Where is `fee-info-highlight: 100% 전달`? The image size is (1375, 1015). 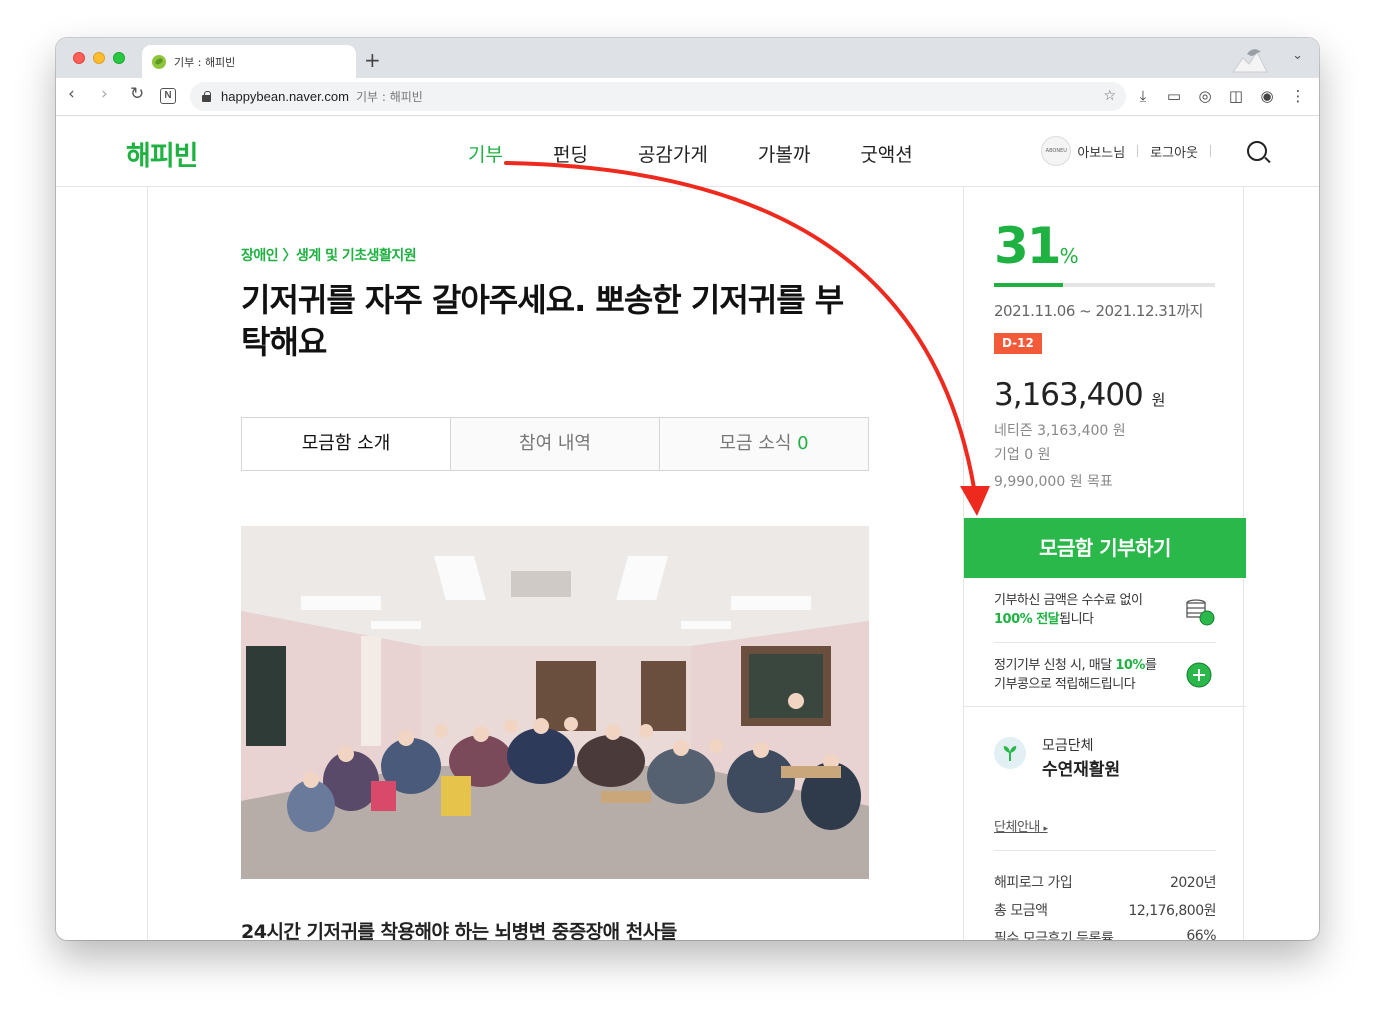 fee-info-highlight: 100% 전달 is located at coordinates (1027, 619).